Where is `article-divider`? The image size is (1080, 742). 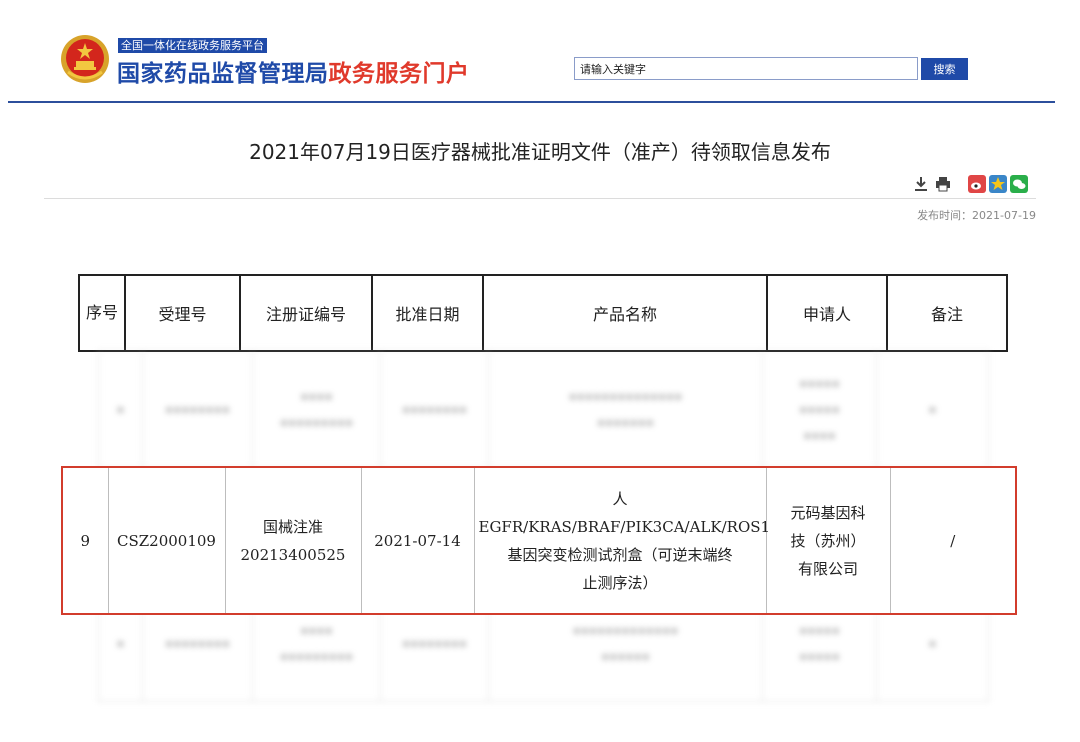 article-divider is located at coordinates (540, 198).